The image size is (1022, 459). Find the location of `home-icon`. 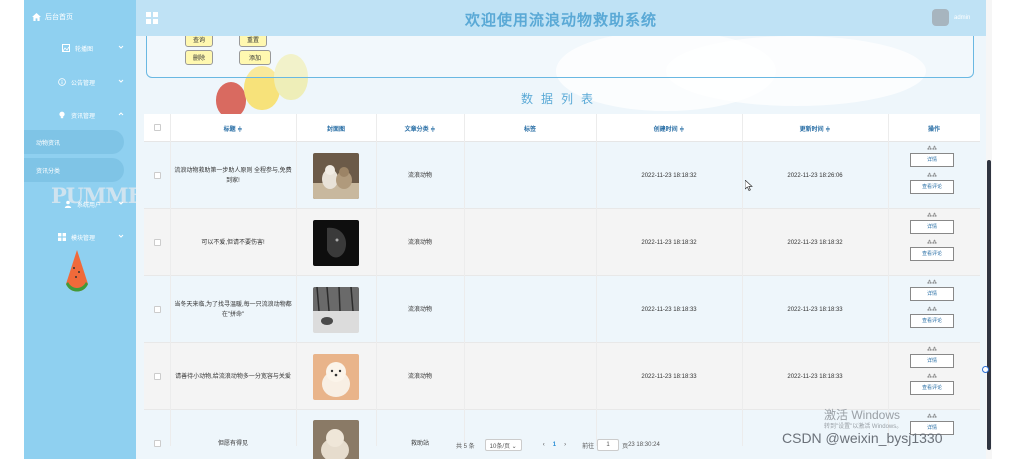

home-icon is located at coordinates (36, 17).